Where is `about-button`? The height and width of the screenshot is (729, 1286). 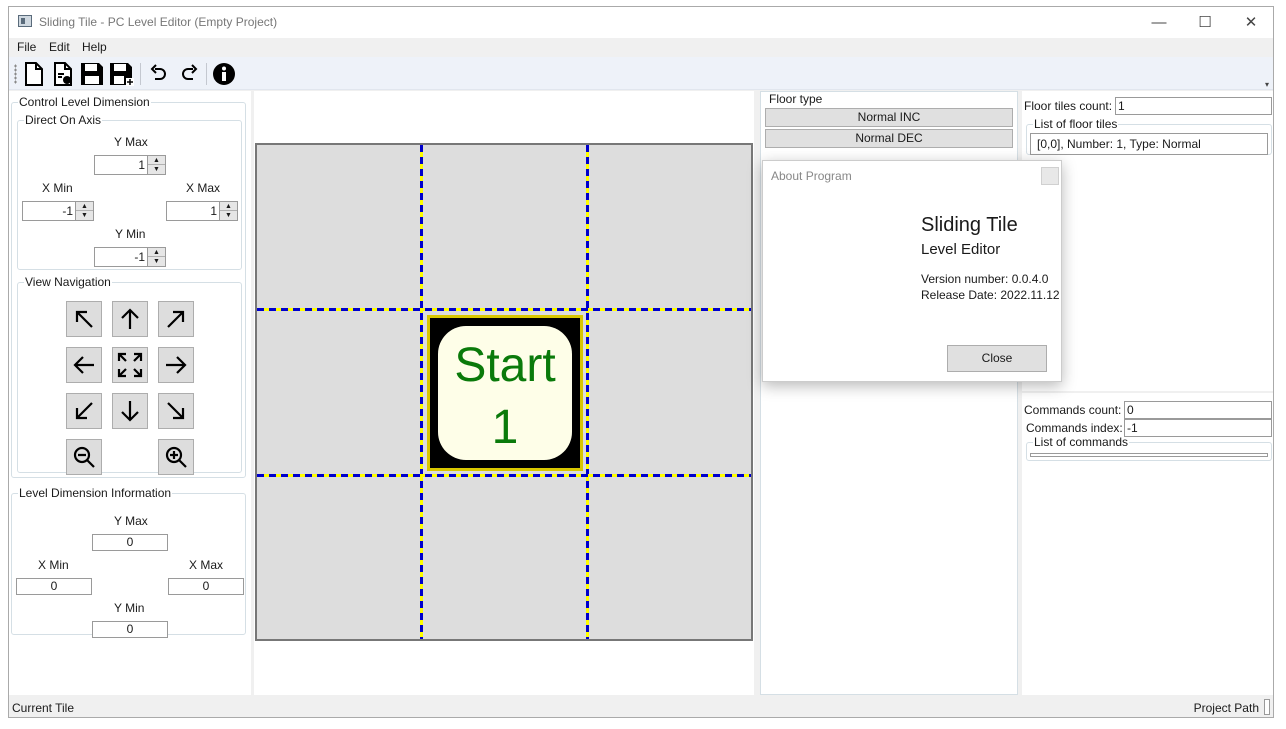
about-button is located at coordinates (224, 74).